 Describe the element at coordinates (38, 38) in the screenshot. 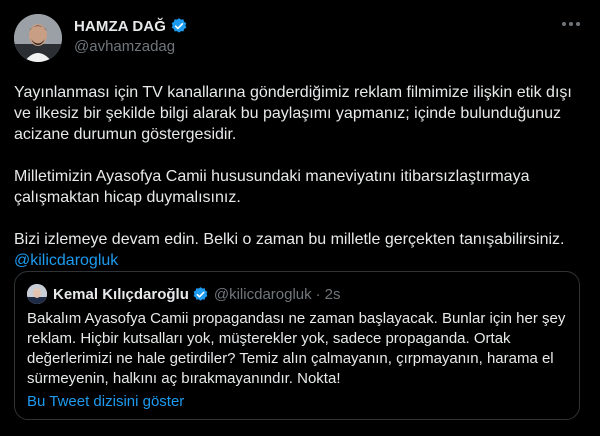

I see `author-avatar` at that location.